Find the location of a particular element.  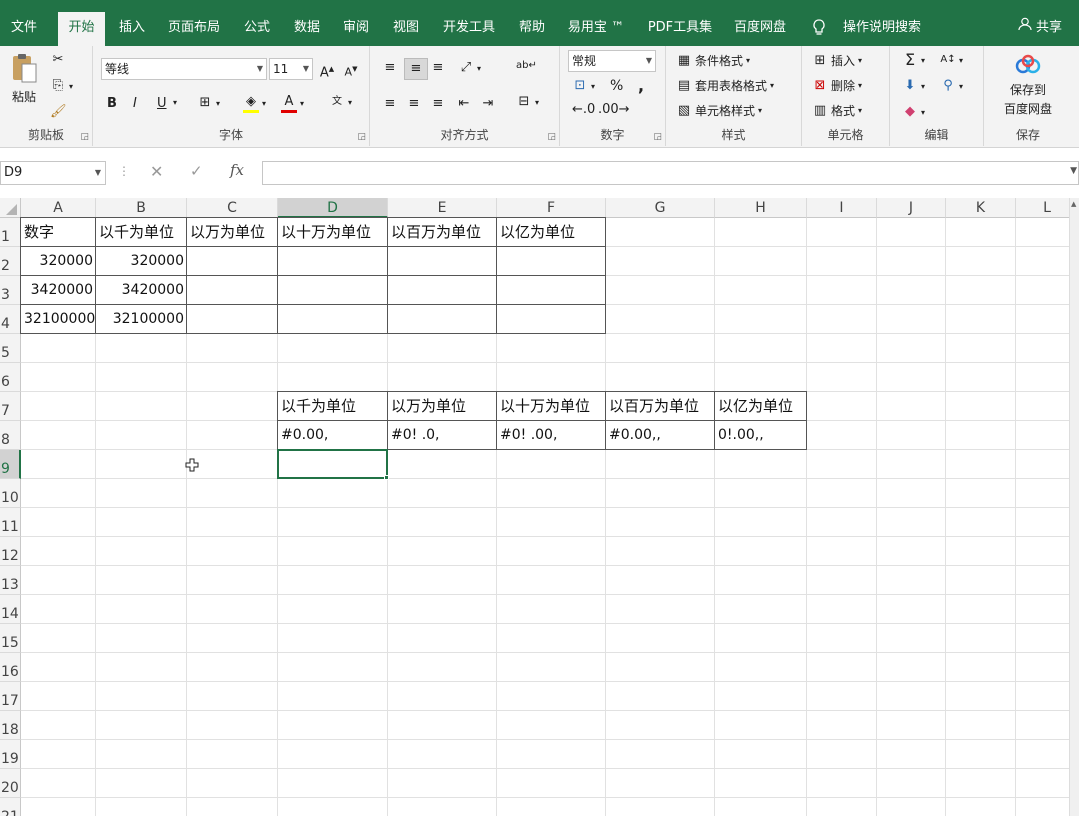

name-box: D9 ▼ is located at coordinates (53, 173).